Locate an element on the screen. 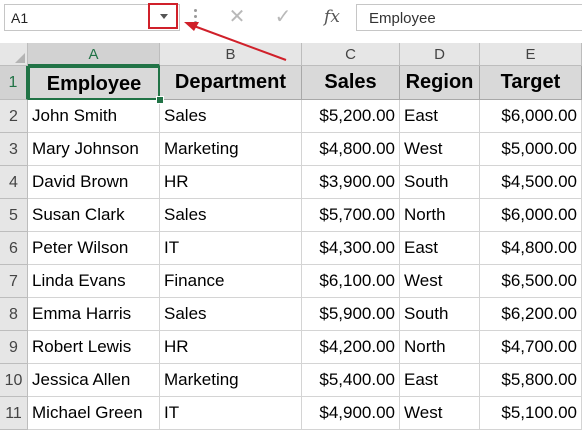 This screenshot has width=582, height=434. arrow-icon is located at coordinates (240, 43).